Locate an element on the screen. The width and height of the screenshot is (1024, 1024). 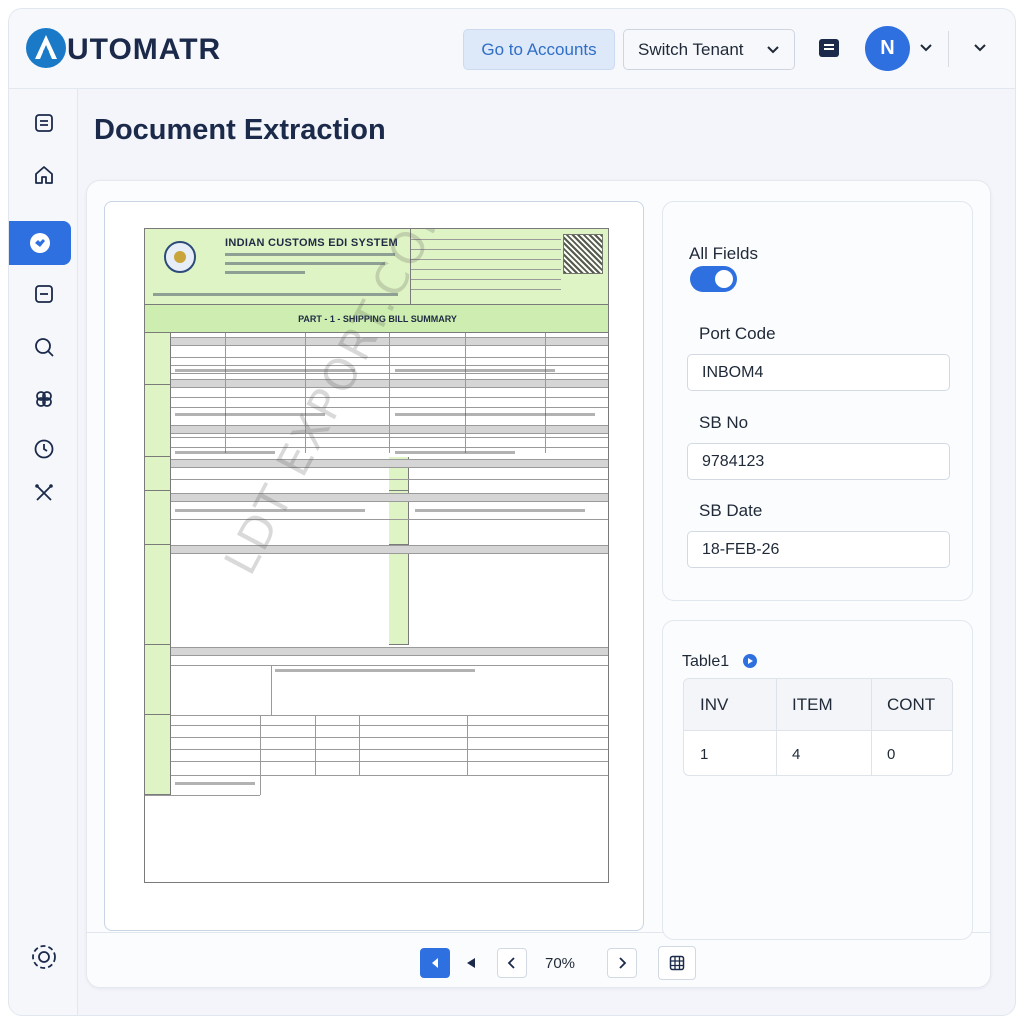
extracted-table: INV ITEM CONT 1 4 0 is located at coordinates (818, 727).